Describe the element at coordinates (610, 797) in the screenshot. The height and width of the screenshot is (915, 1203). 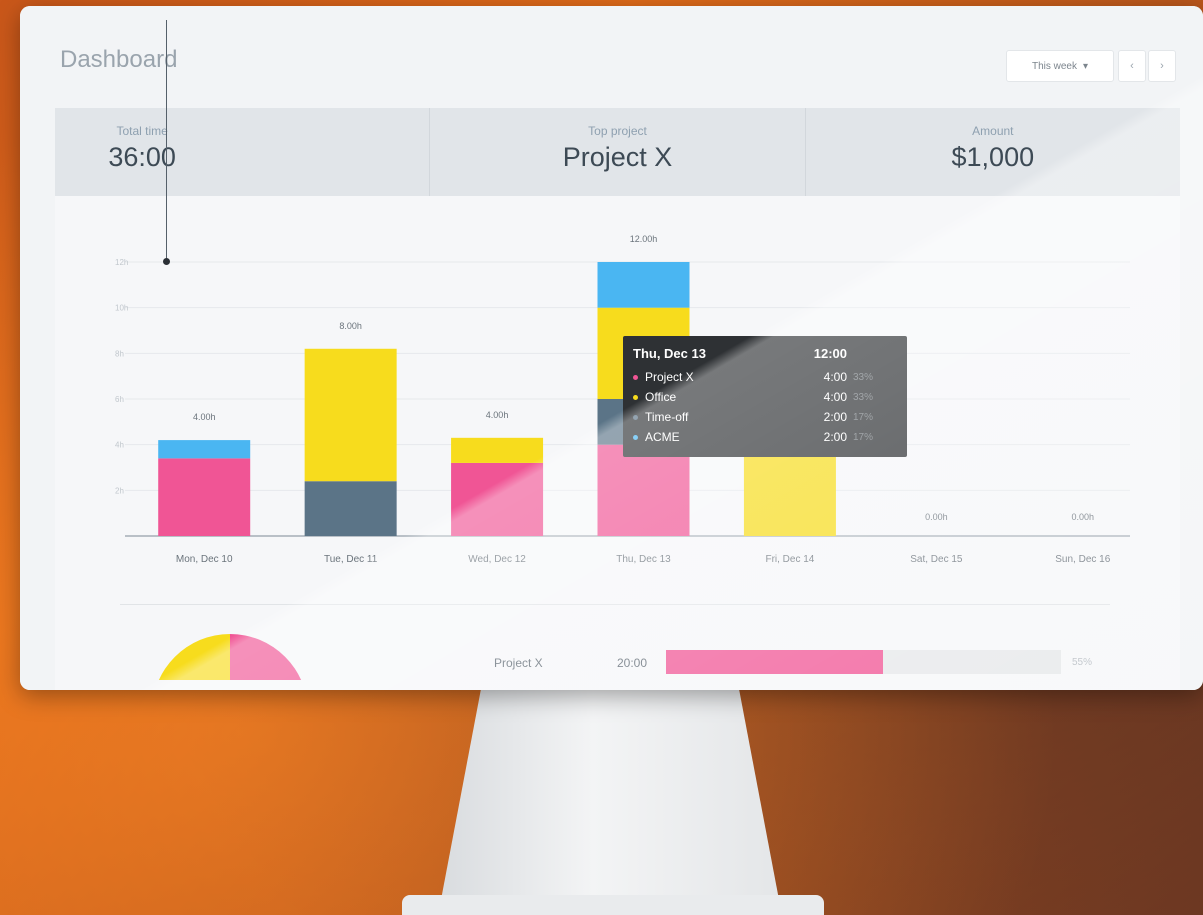
I see `monitor-stand` at that location.